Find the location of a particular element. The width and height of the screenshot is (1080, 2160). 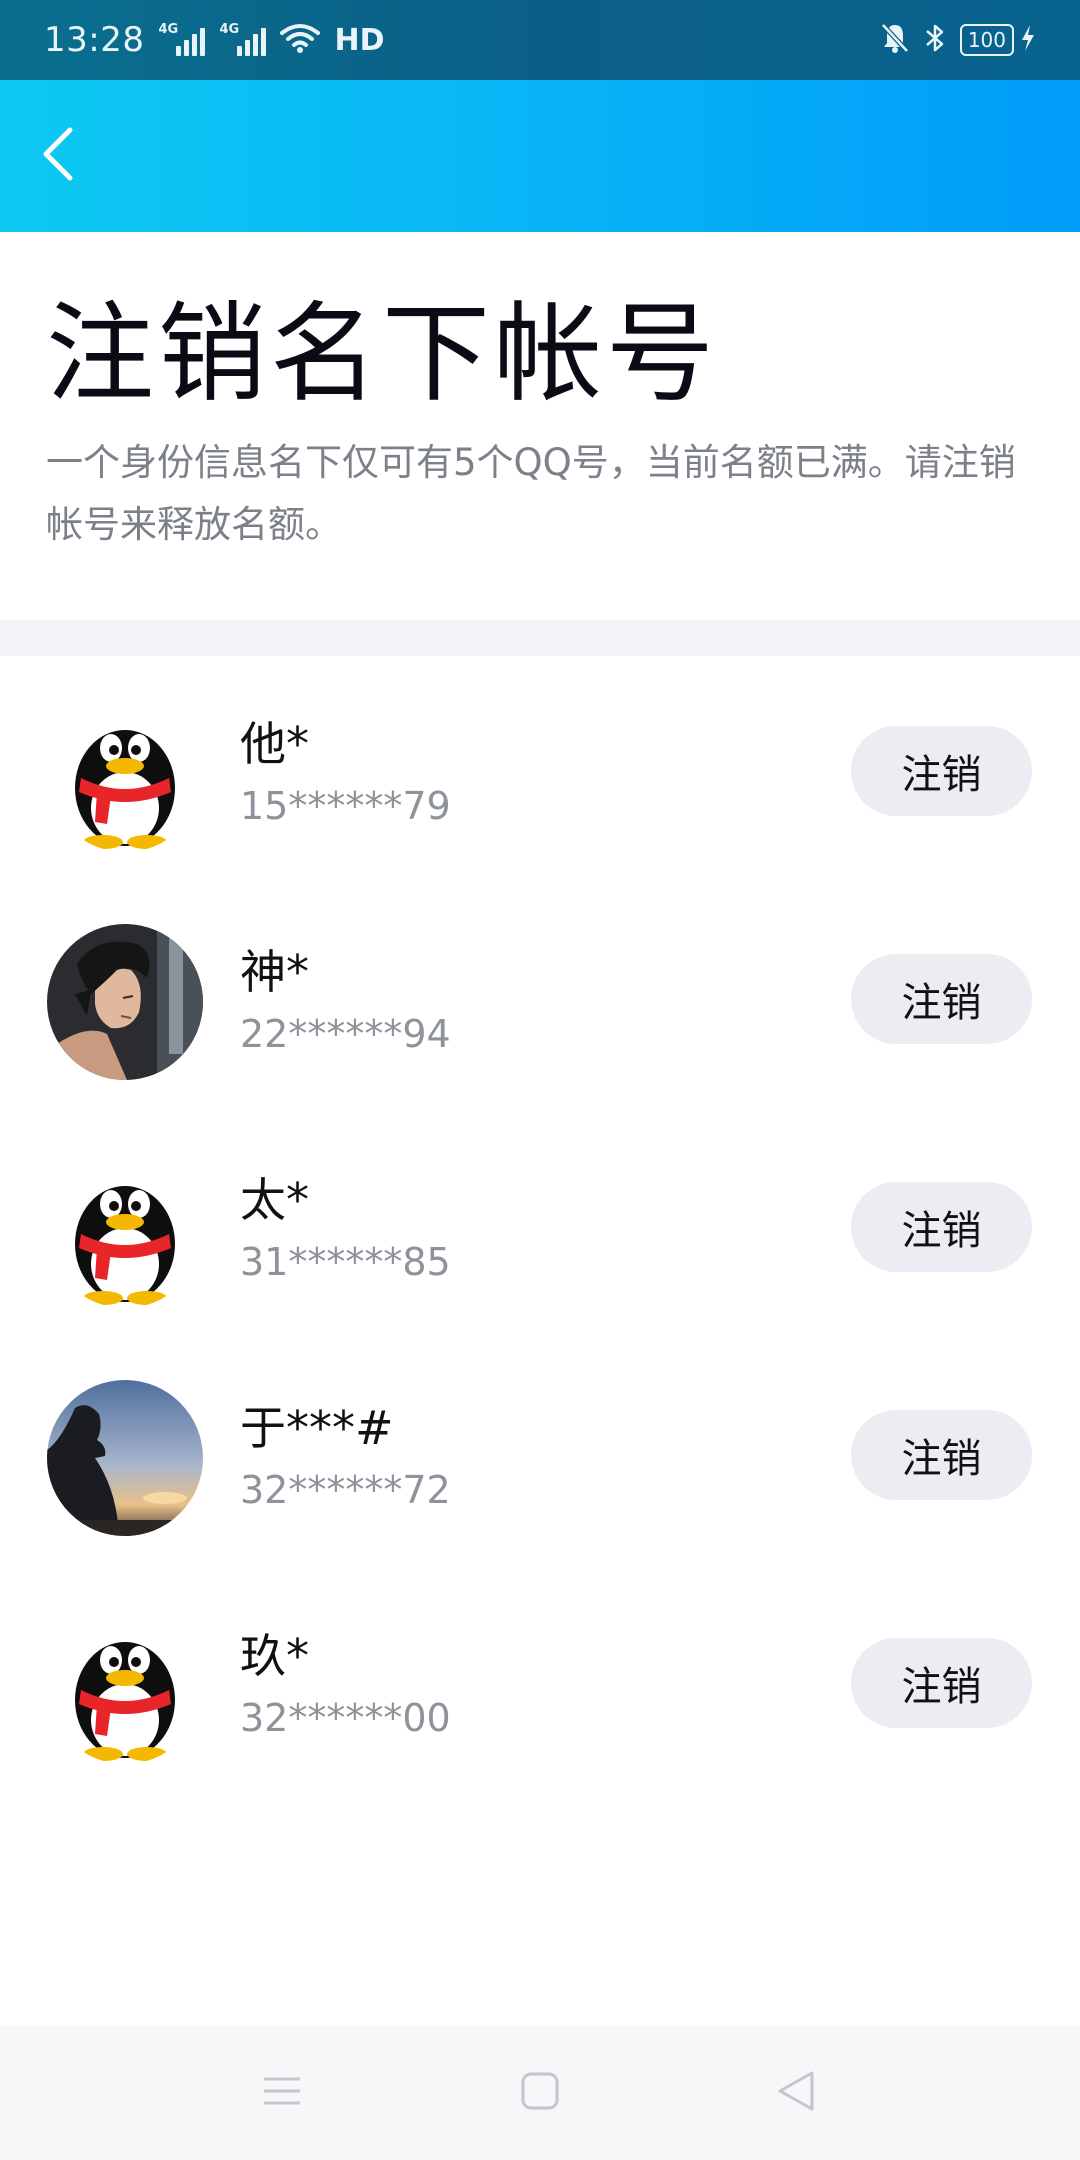

home-square-icon is located at coordinates (540, 2093).